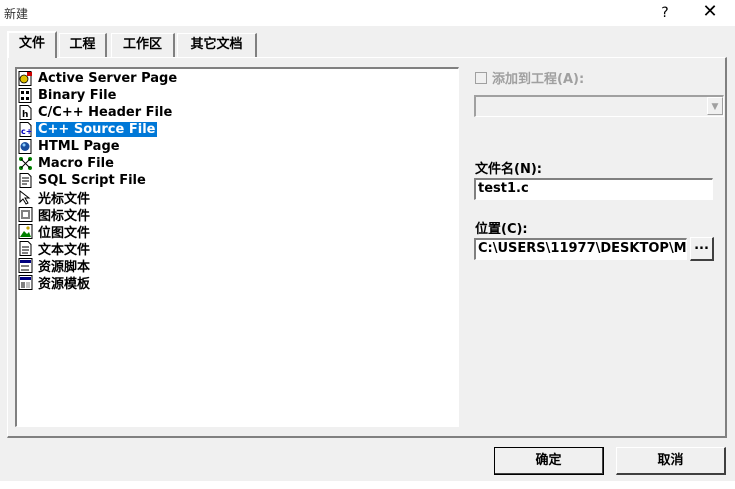 The width and height of the screenshot is (735, 489). What do you see at coordinates (237, 146) in the screenshot?
I see `list-item: HTML Page` at bounding box center [237, 146].